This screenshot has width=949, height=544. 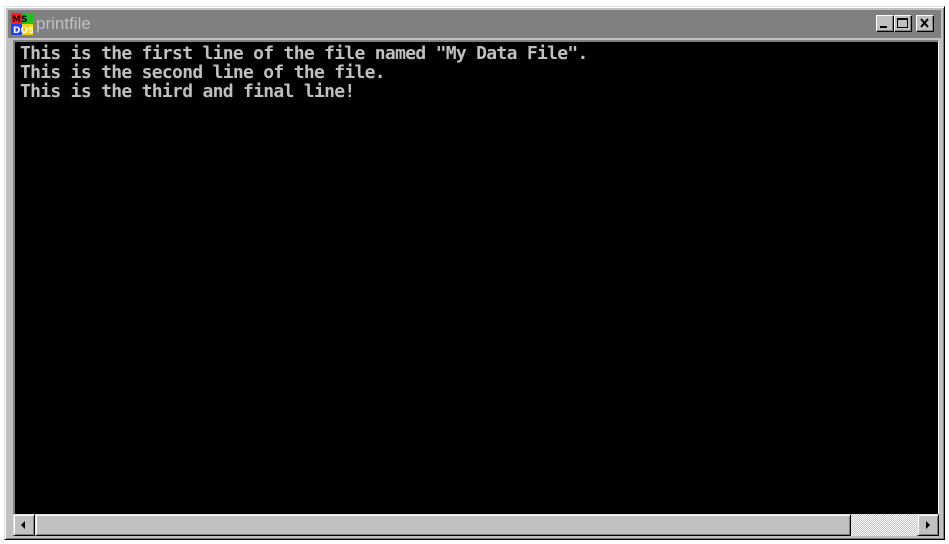 I want to click on maximize-button, so click(x=903, y=23).